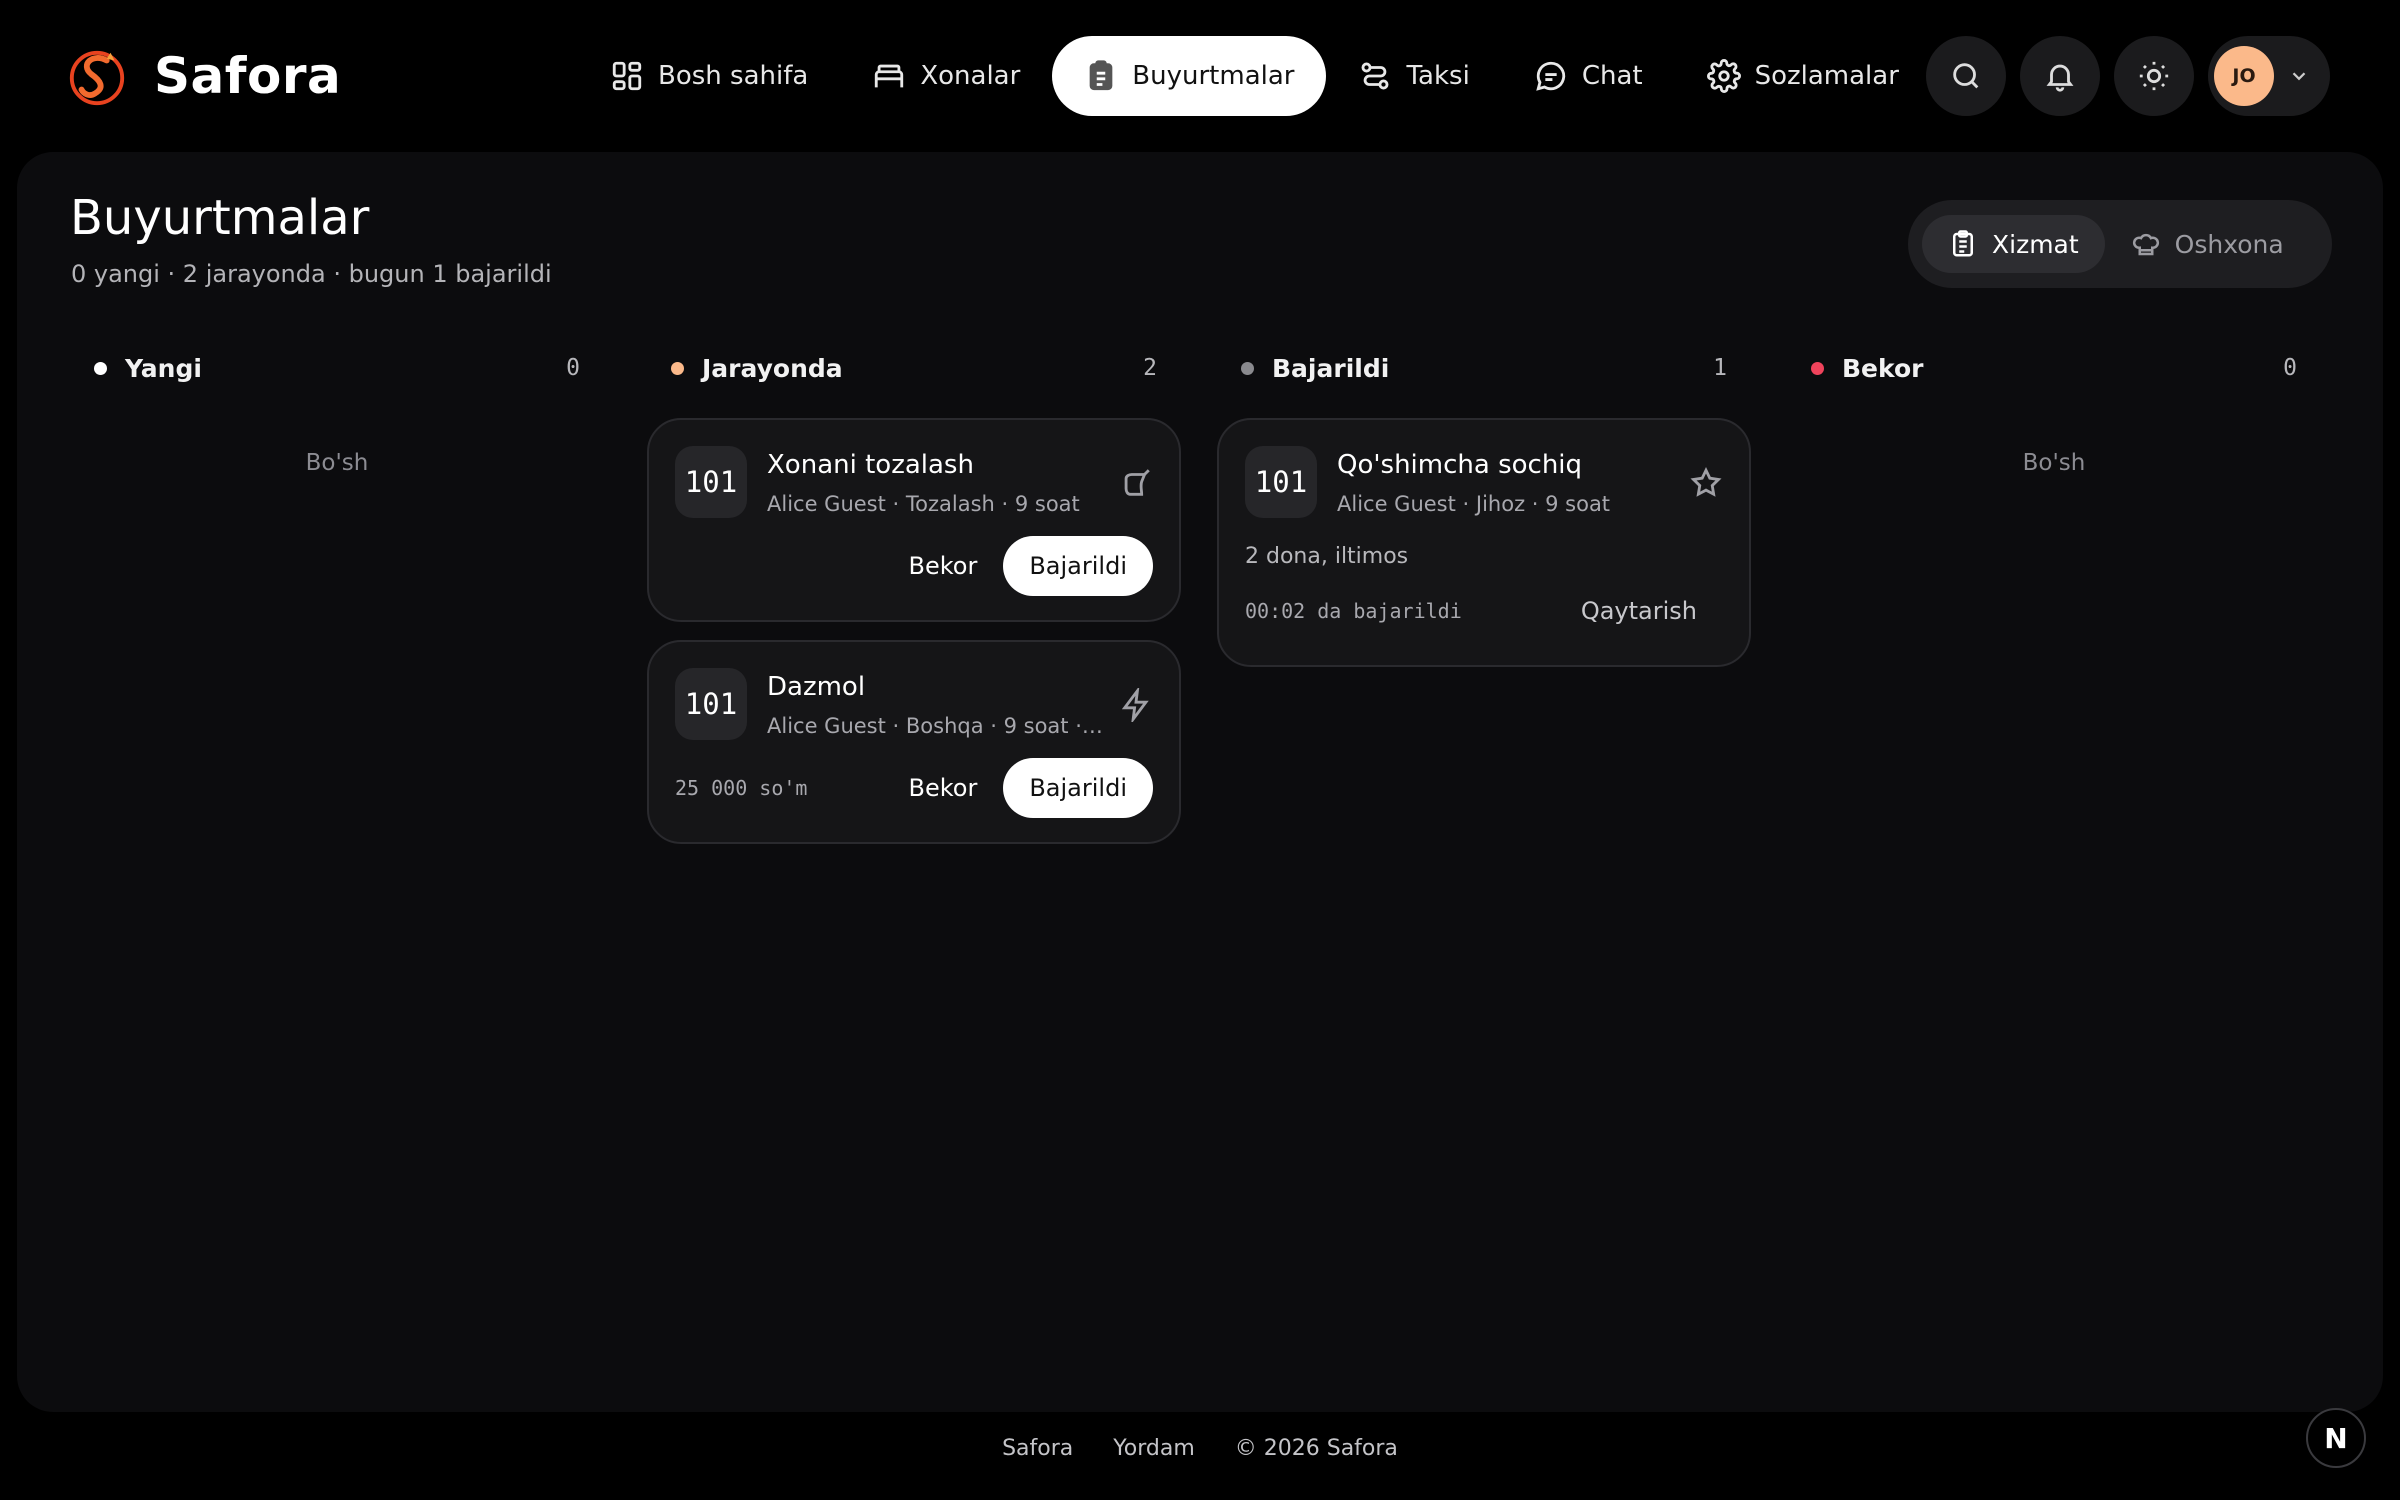 The height and width of the screenshot is (1500, 2400). What do you see at coordinates (163, 368) in the screenshot?
I see `column-title: Yangi` at bounding box center [163, 368].